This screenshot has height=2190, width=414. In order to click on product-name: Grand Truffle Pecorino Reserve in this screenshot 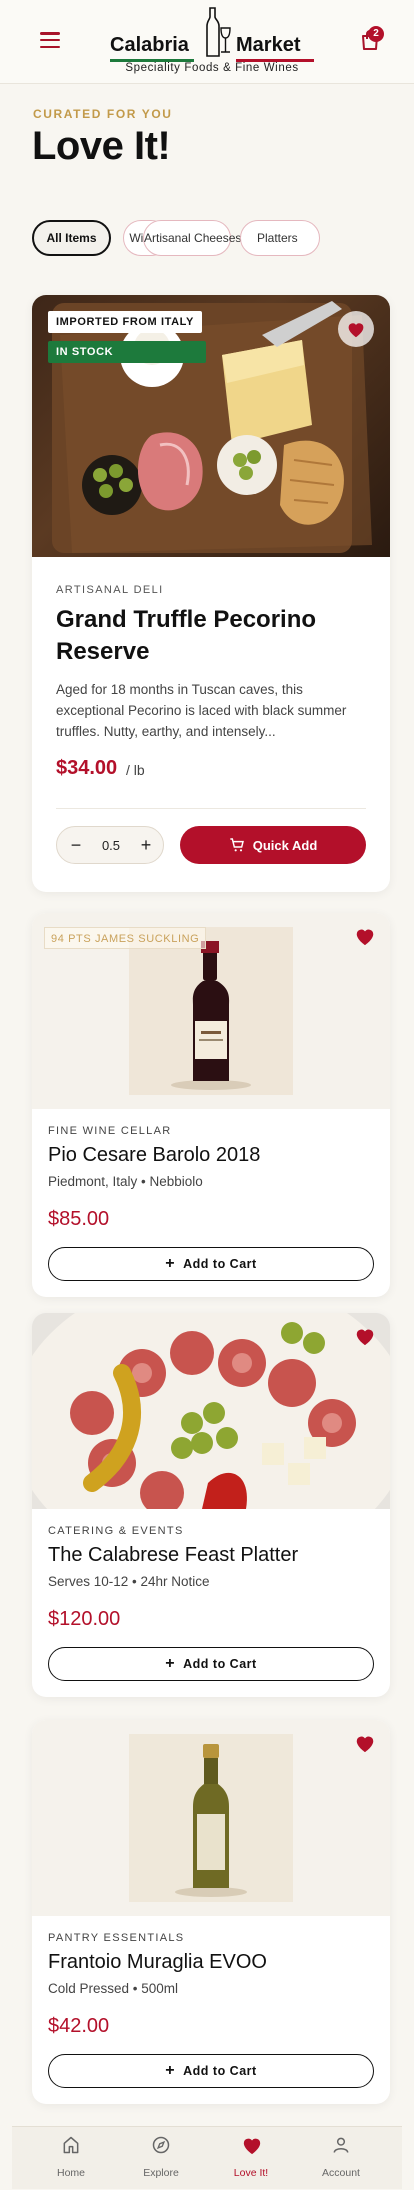, I will do `click(211, 636)`.